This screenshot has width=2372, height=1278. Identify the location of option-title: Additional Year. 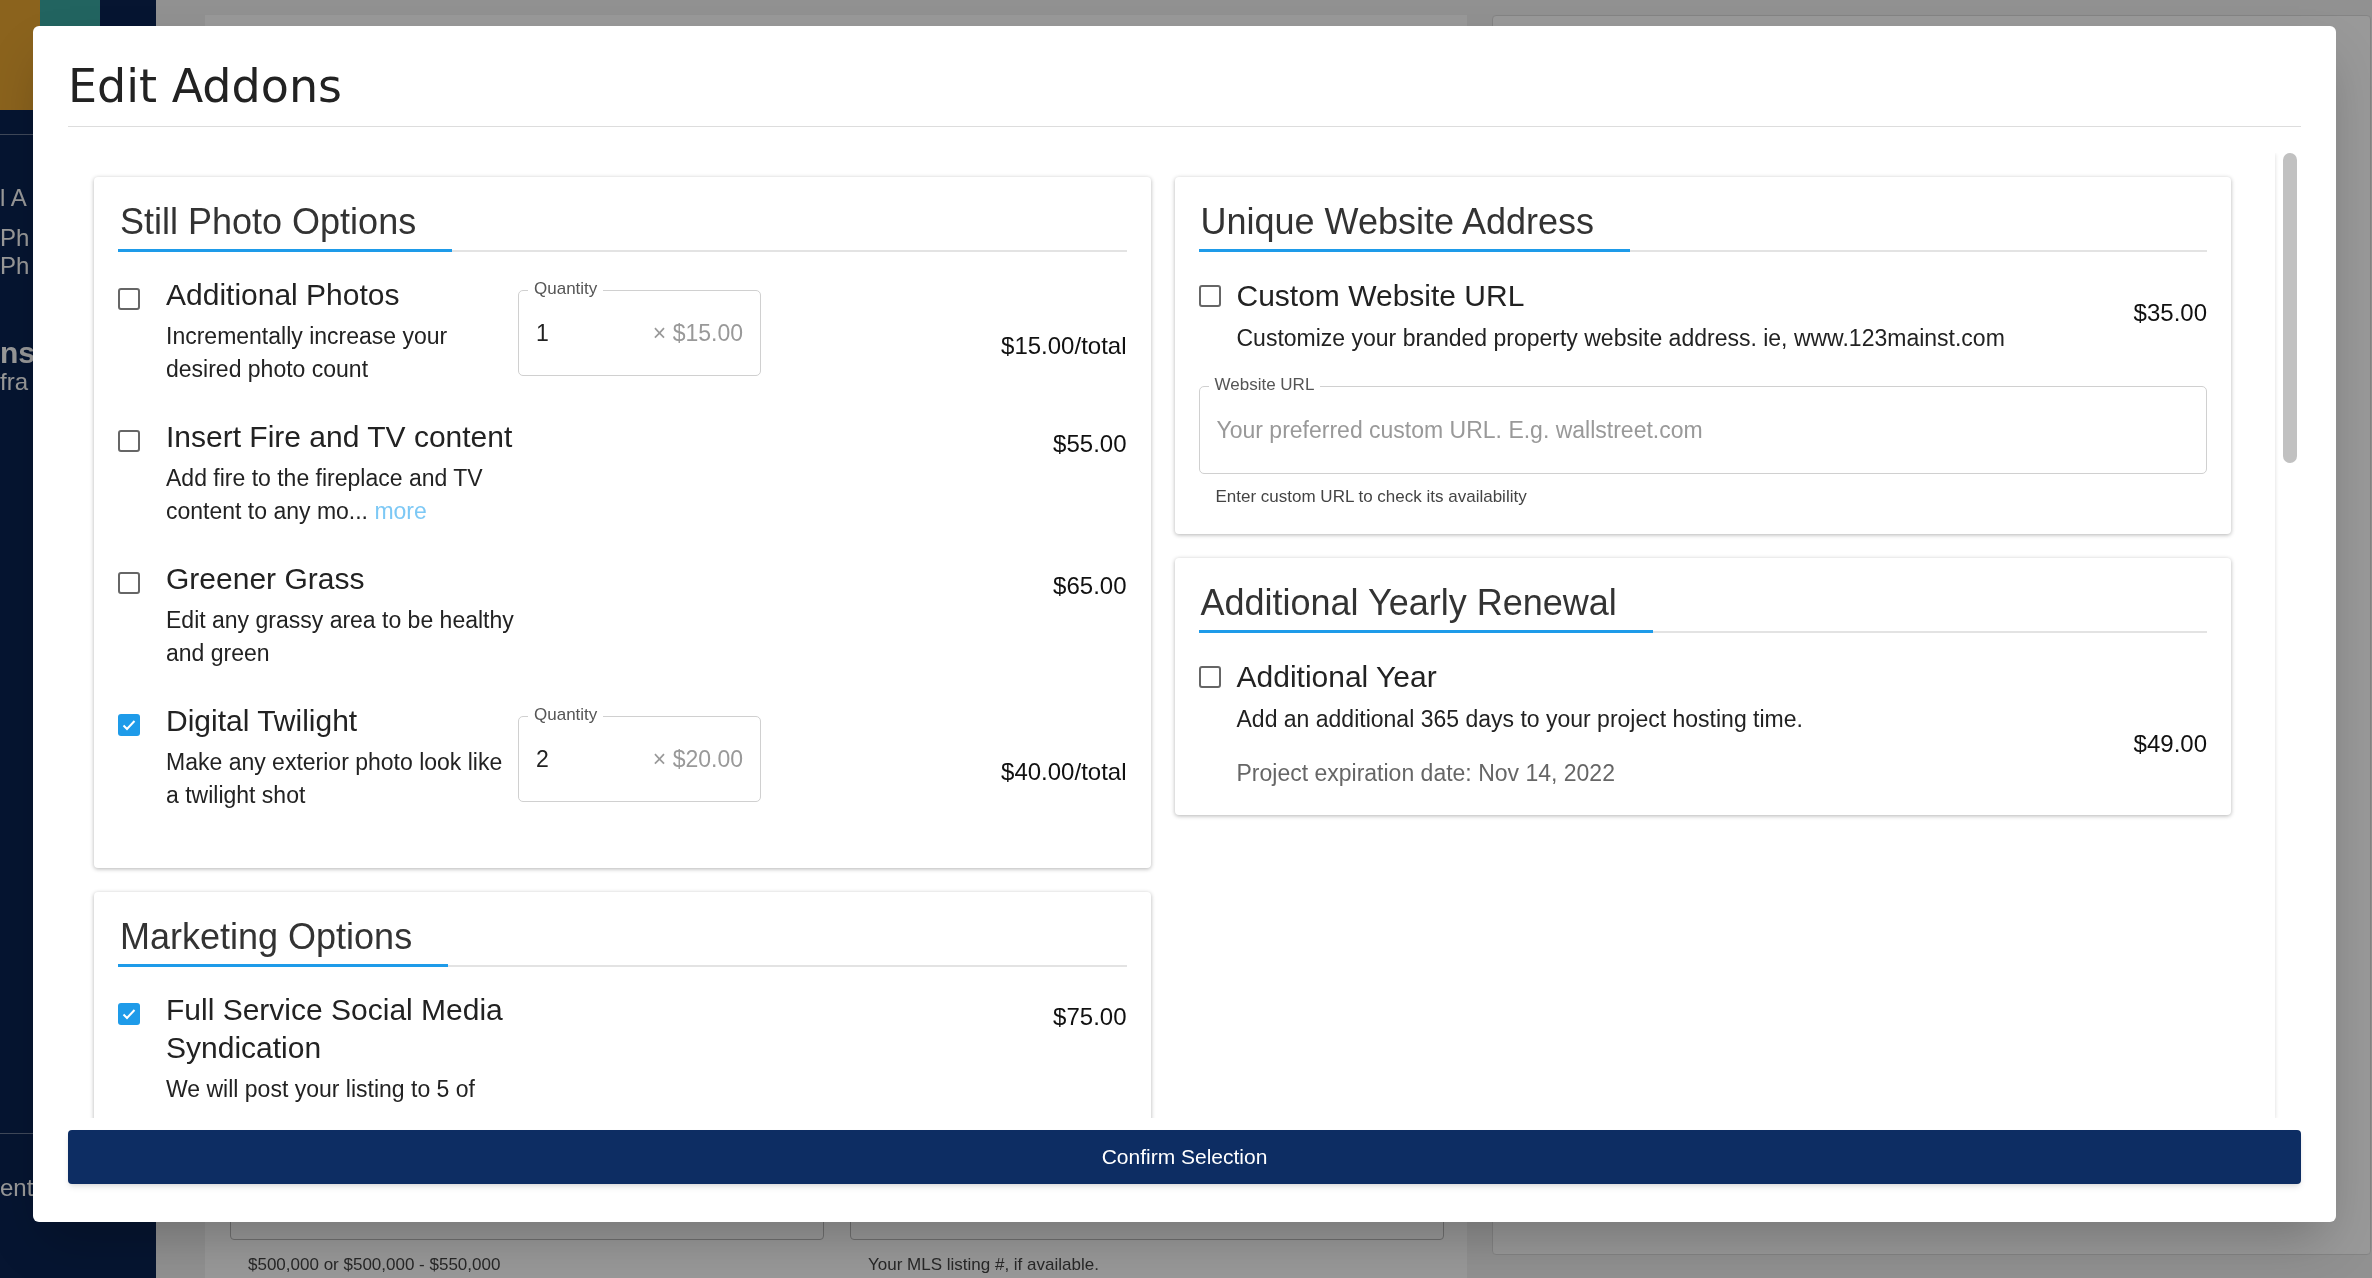
(1336, 676).